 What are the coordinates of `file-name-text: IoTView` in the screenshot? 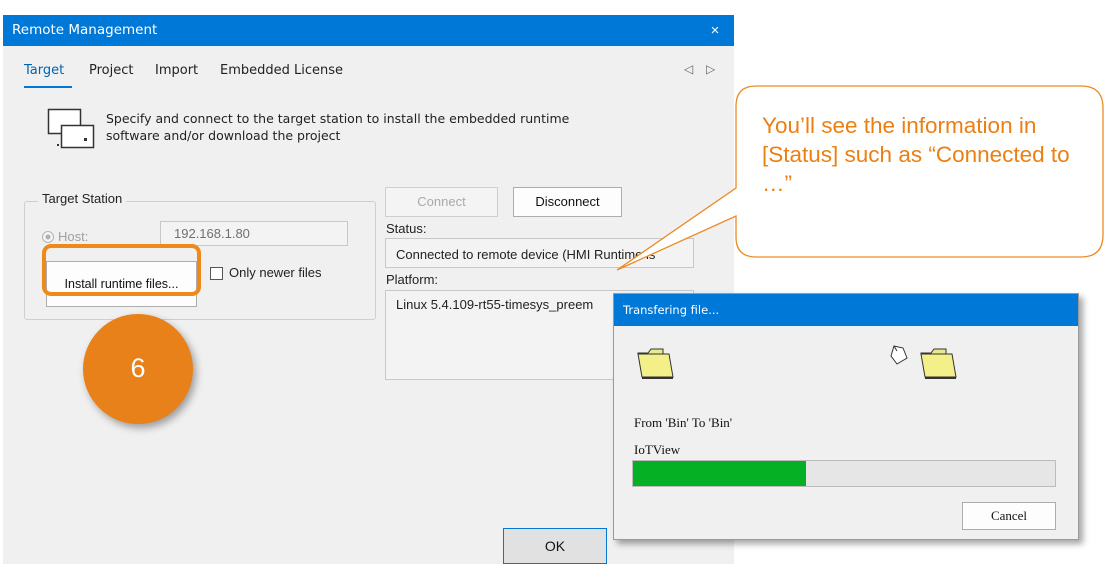 It's located at (657, 449).